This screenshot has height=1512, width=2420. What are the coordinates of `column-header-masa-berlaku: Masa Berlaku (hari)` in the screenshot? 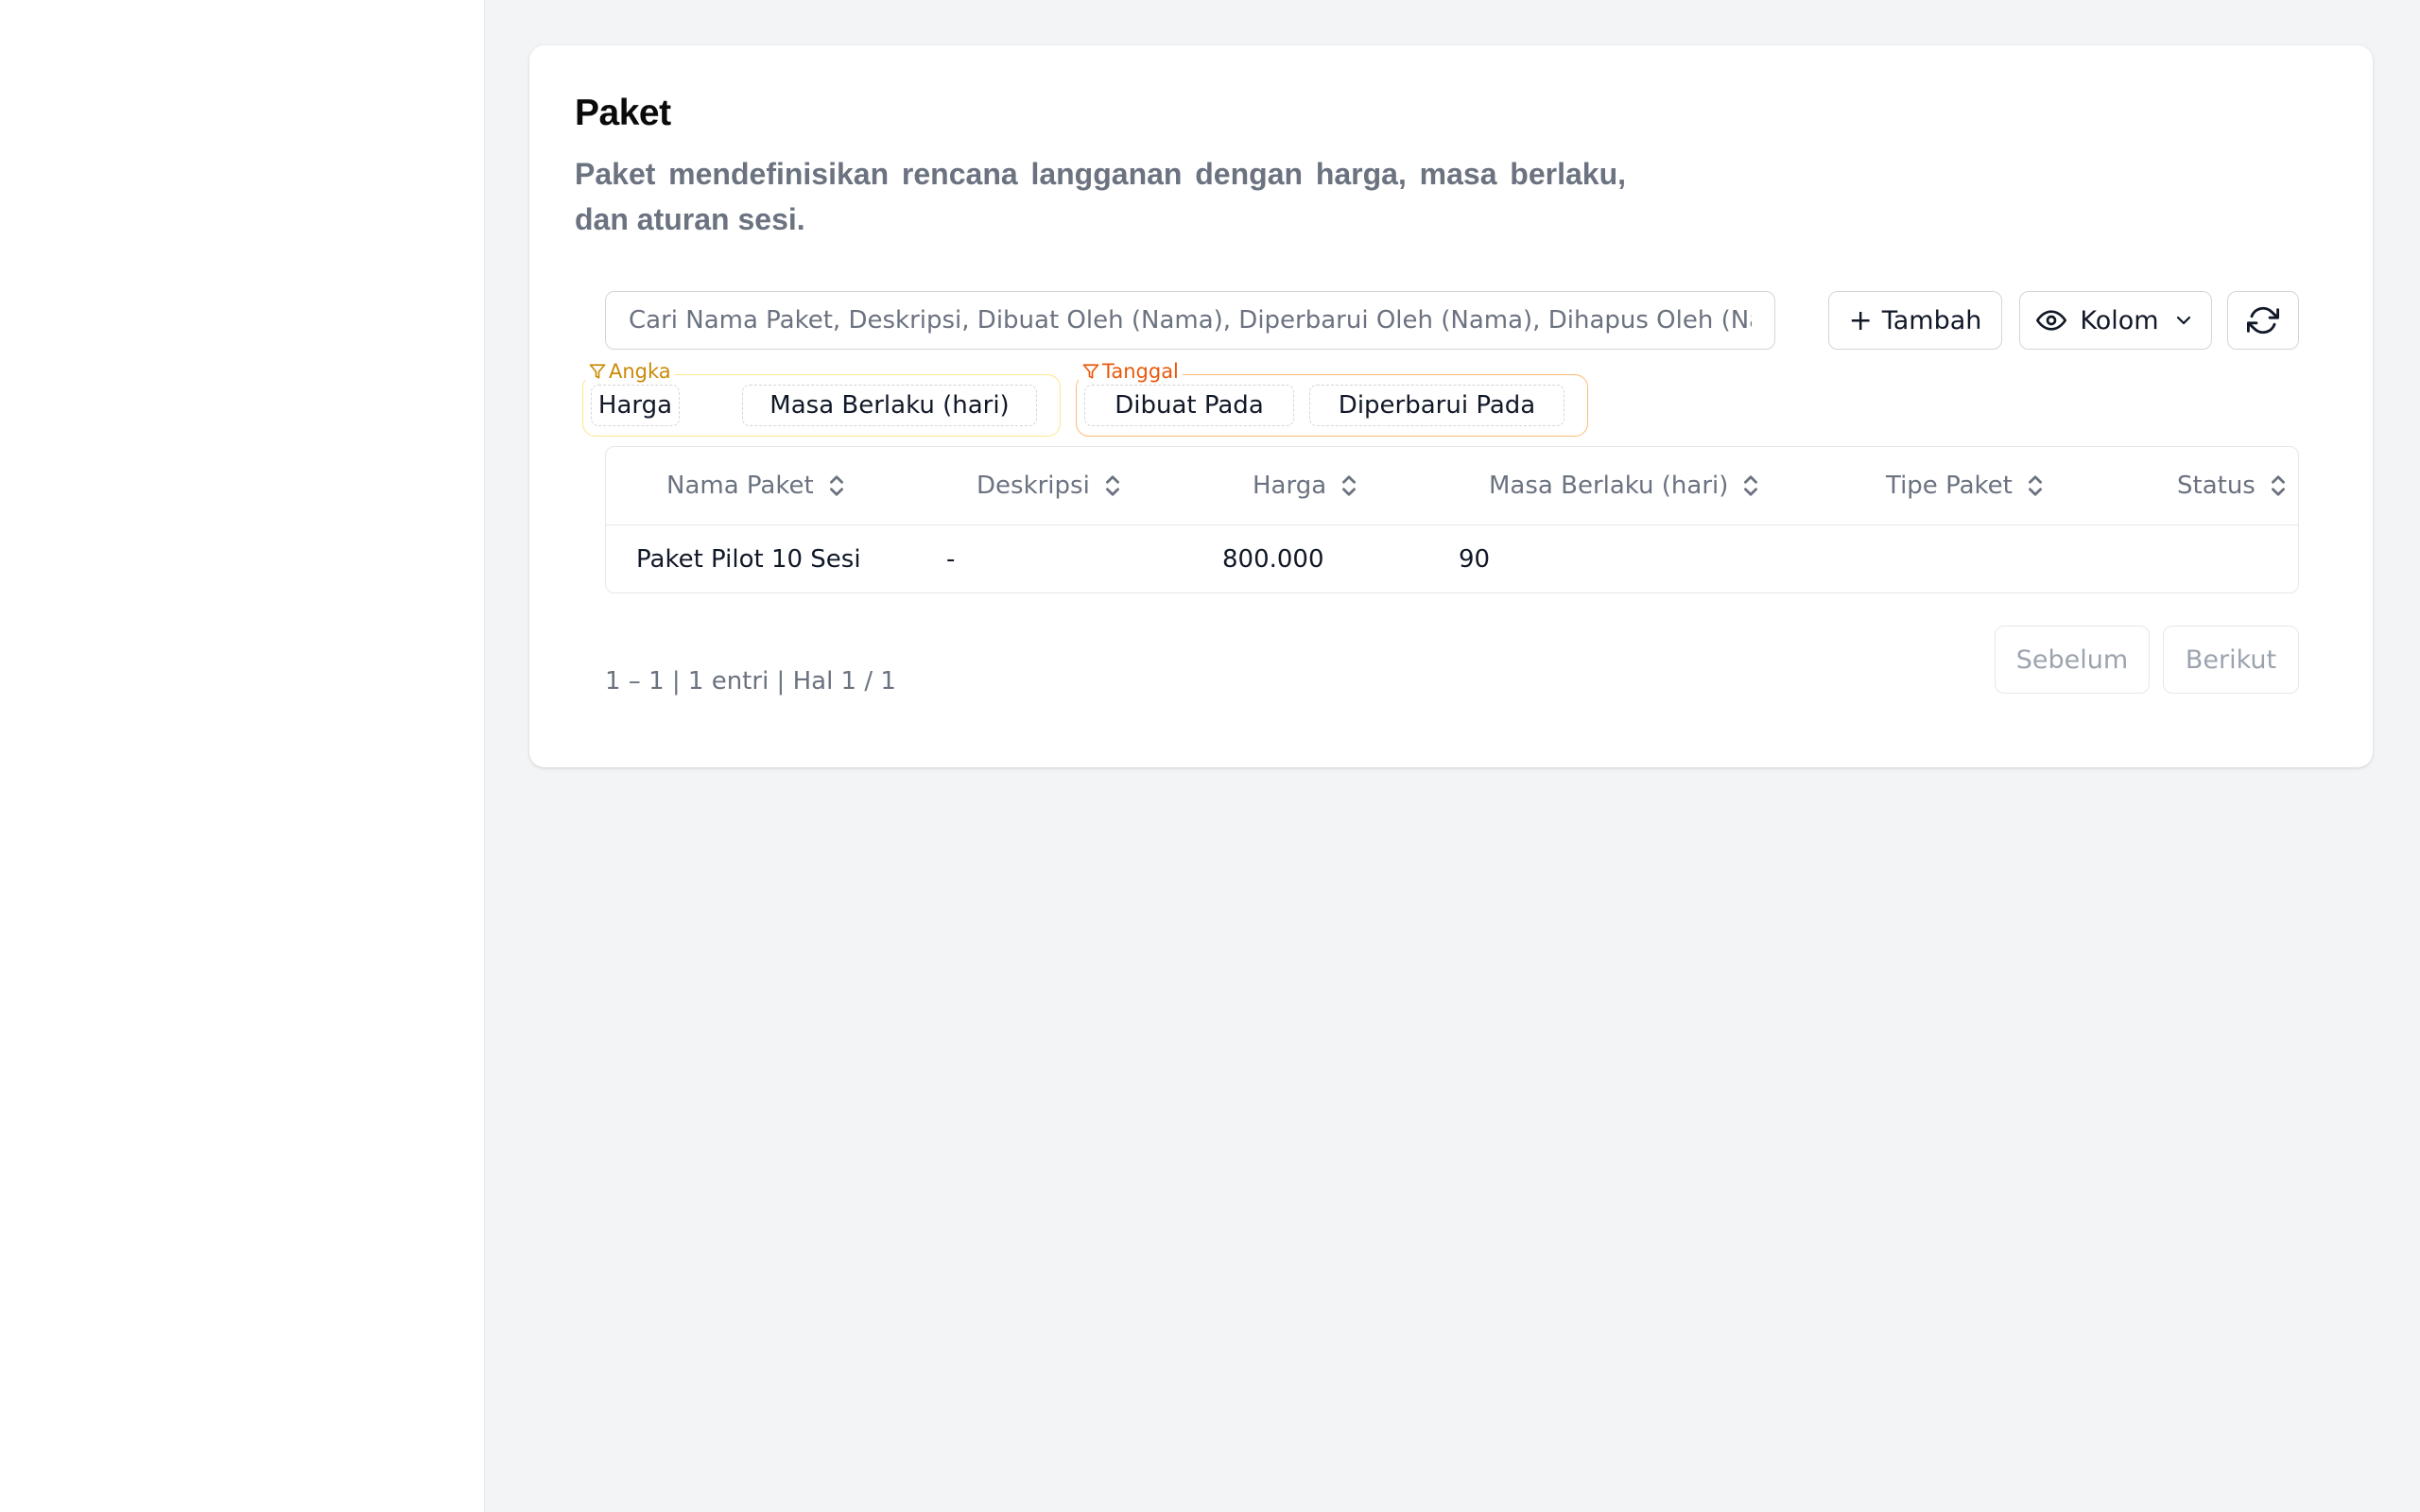 It's located at (1624, 485).